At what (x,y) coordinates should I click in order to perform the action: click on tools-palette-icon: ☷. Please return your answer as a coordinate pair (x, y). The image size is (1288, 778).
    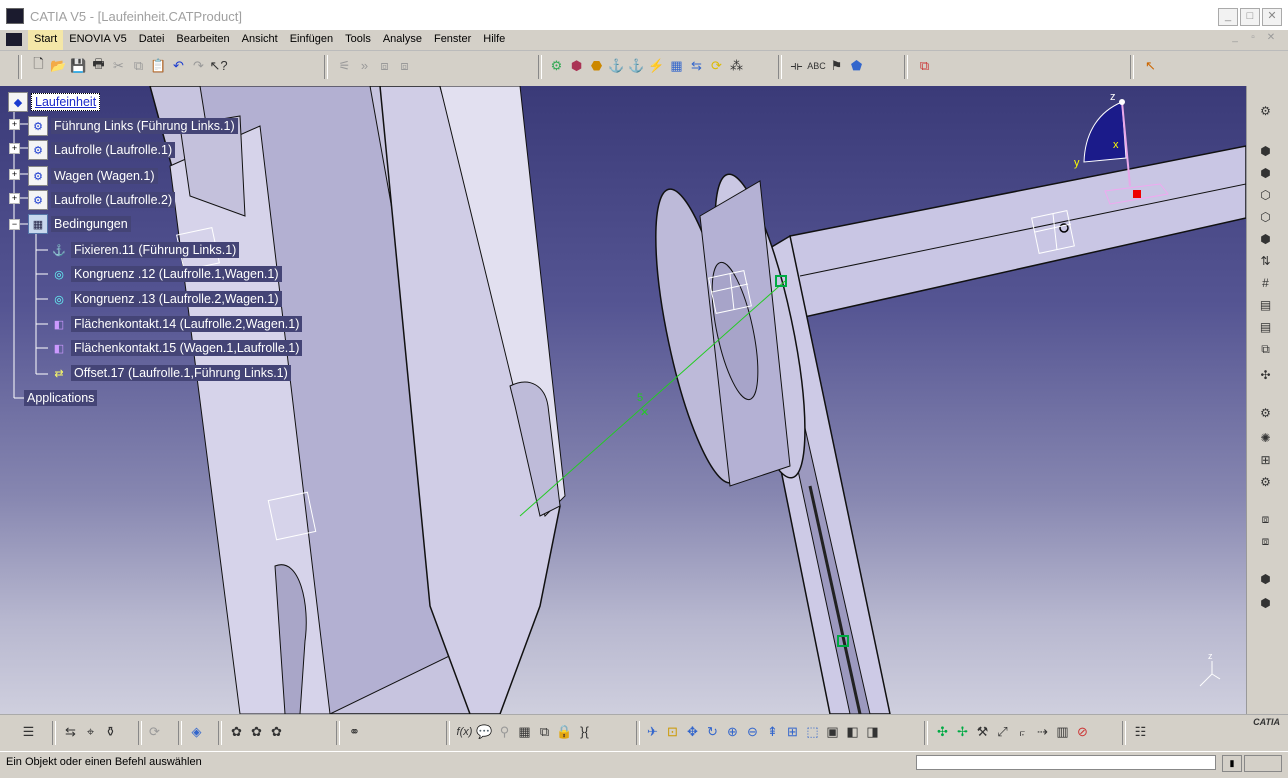
    Looking at the image, I should click on (1140, 731).